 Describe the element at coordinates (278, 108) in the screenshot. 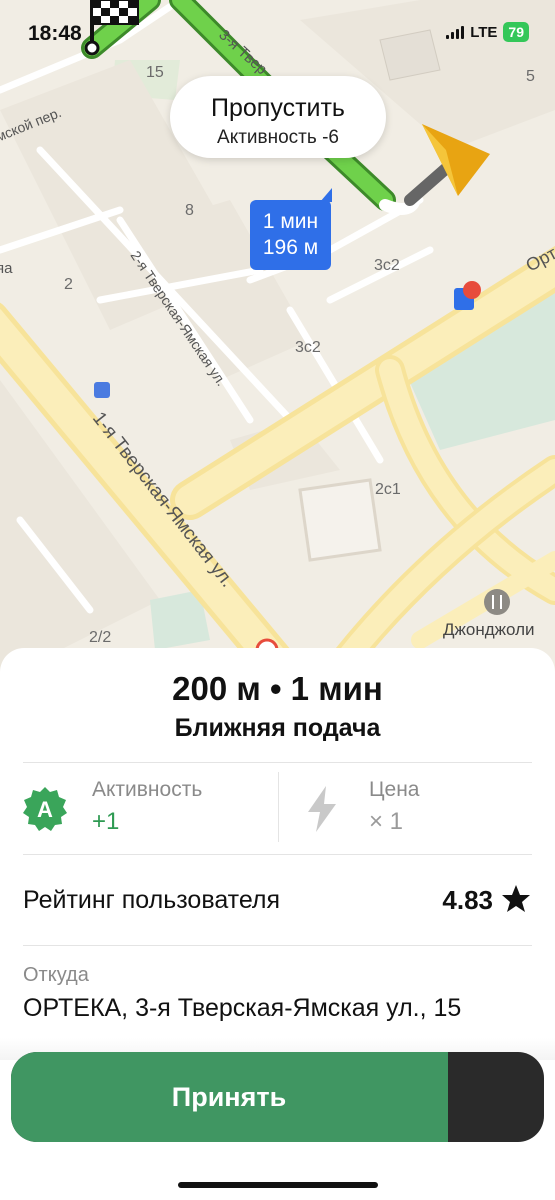

I see `skip-title: Пропустить` at that location.